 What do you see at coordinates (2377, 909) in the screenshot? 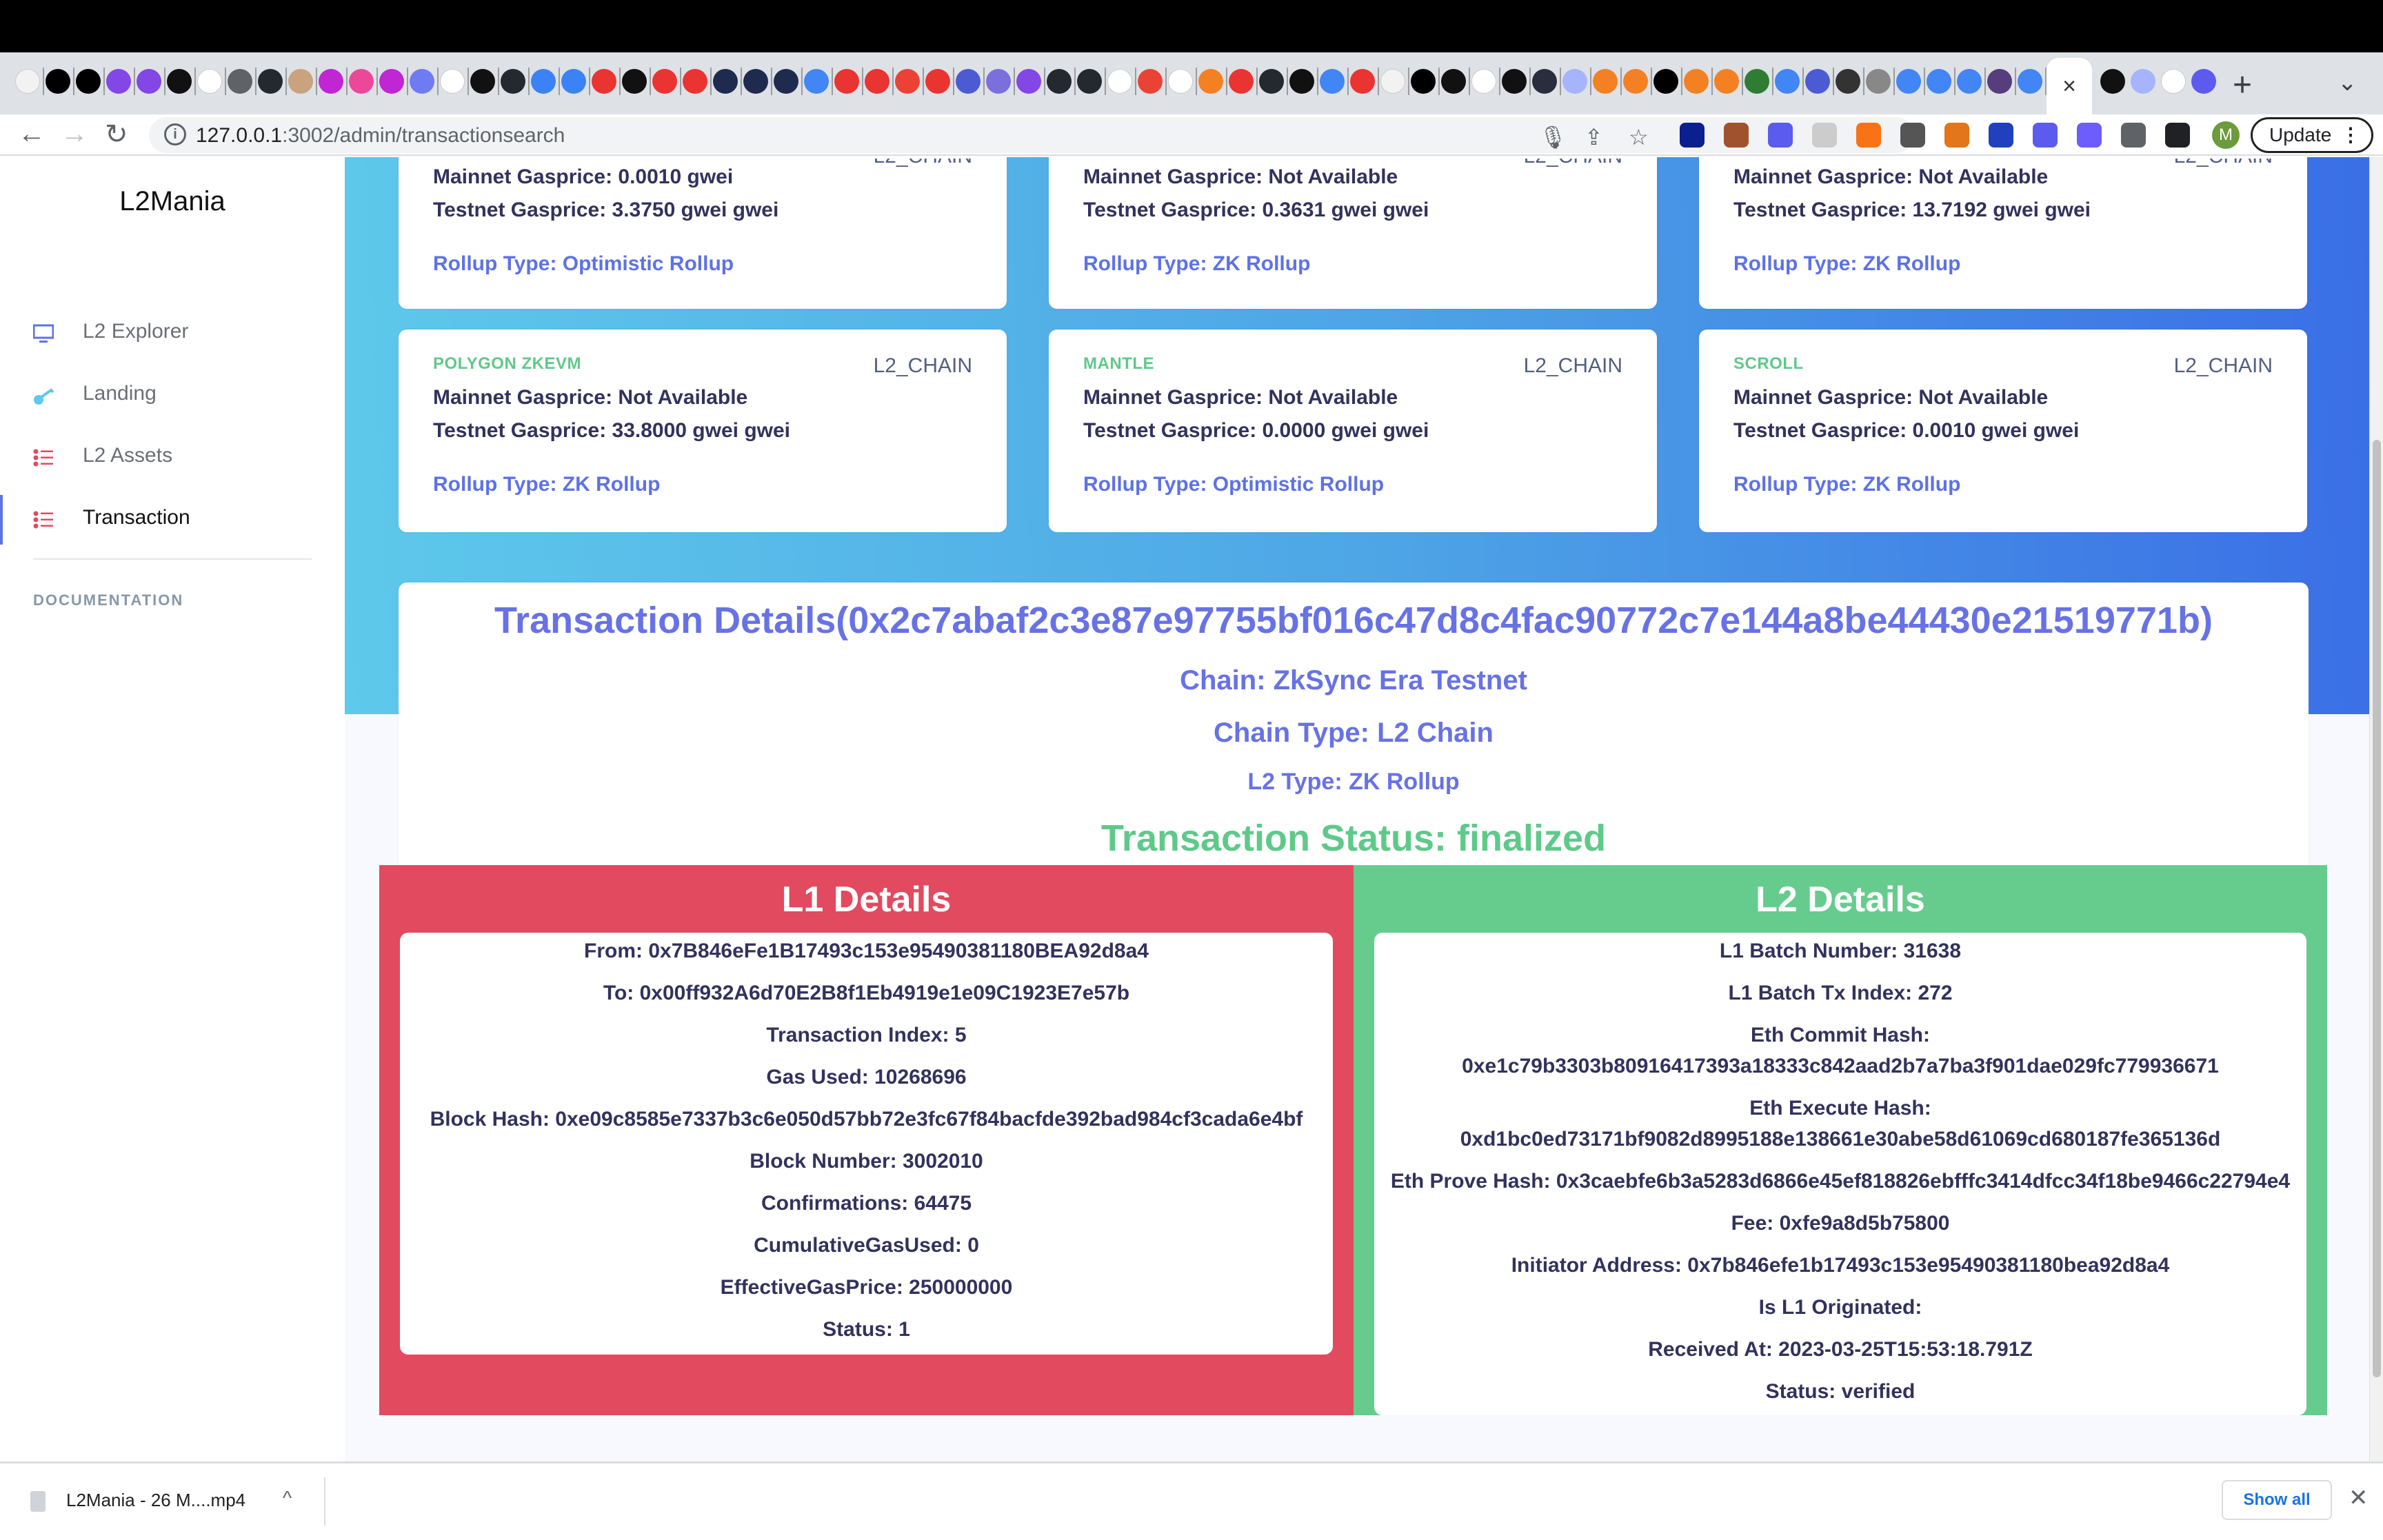
I see `scrollbar-thumb` at bounding box center [2377, 909].